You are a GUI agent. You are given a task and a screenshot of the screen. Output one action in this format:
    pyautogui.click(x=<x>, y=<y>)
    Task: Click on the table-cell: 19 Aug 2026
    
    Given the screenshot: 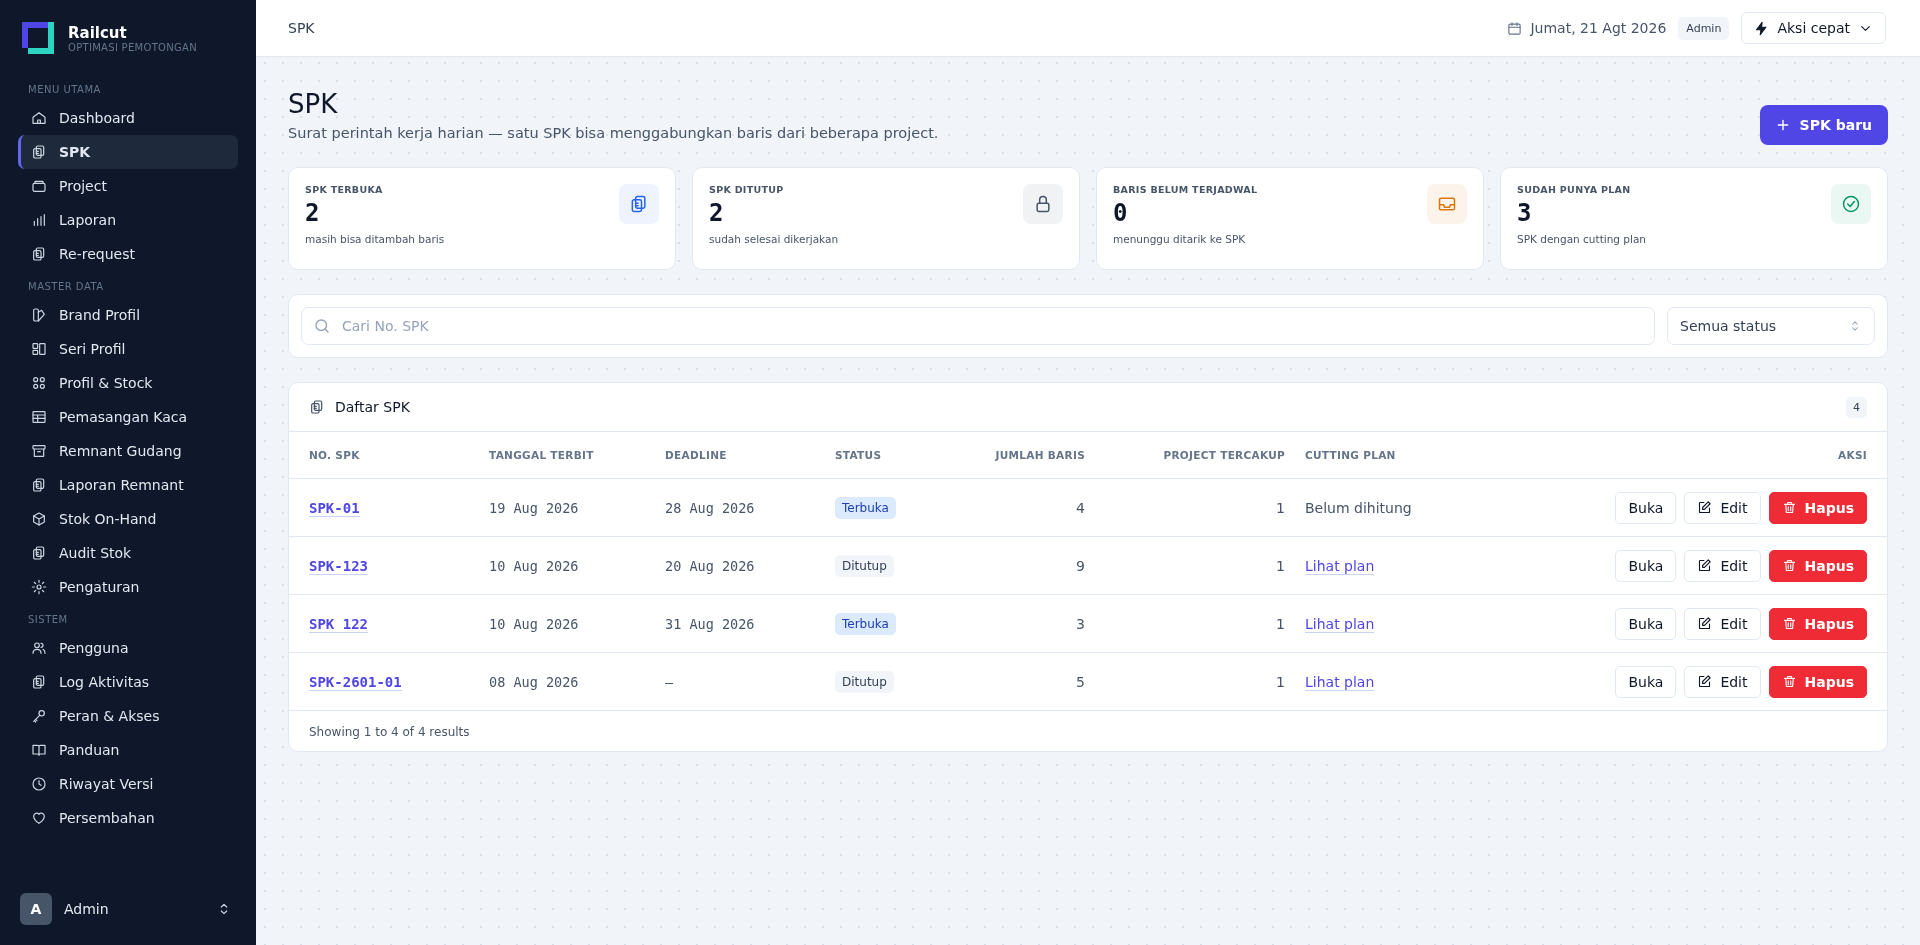 What is the action you would take?
    pyautogui.click(x=534, y=507)
    